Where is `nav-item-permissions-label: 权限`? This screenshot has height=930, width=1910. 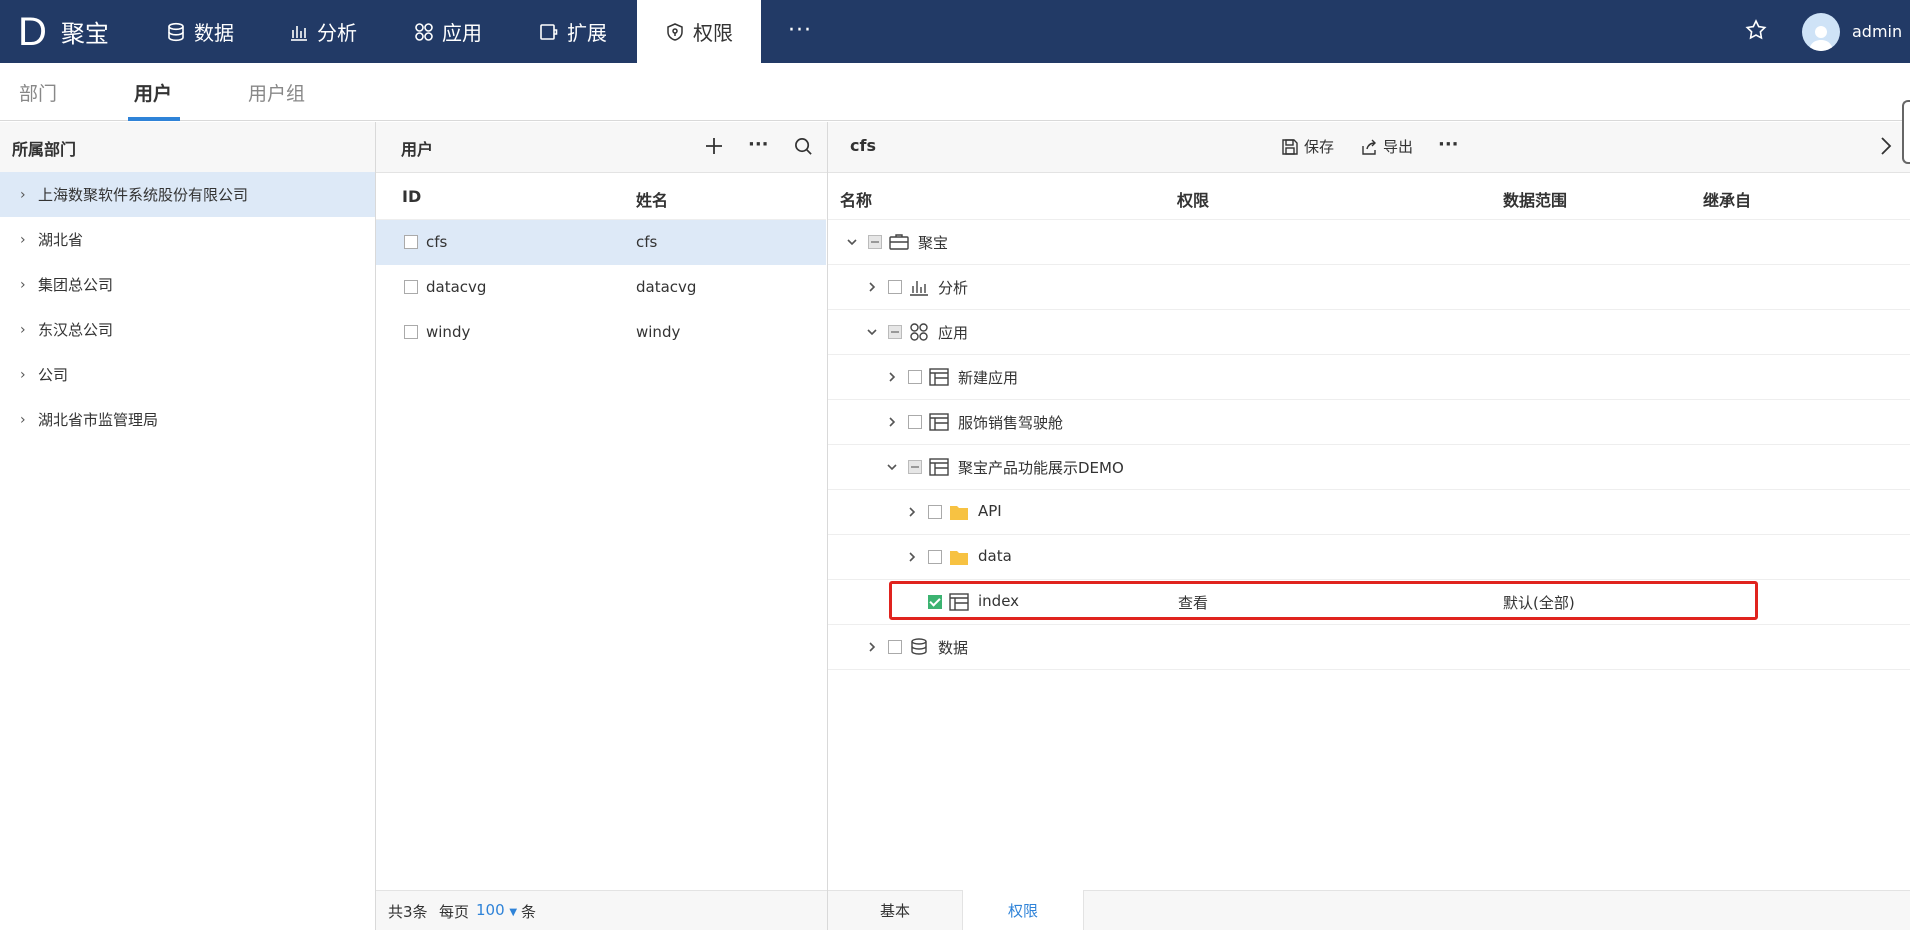
nav-item-permissions-label: 权限 is located at coordinates (713, 33).